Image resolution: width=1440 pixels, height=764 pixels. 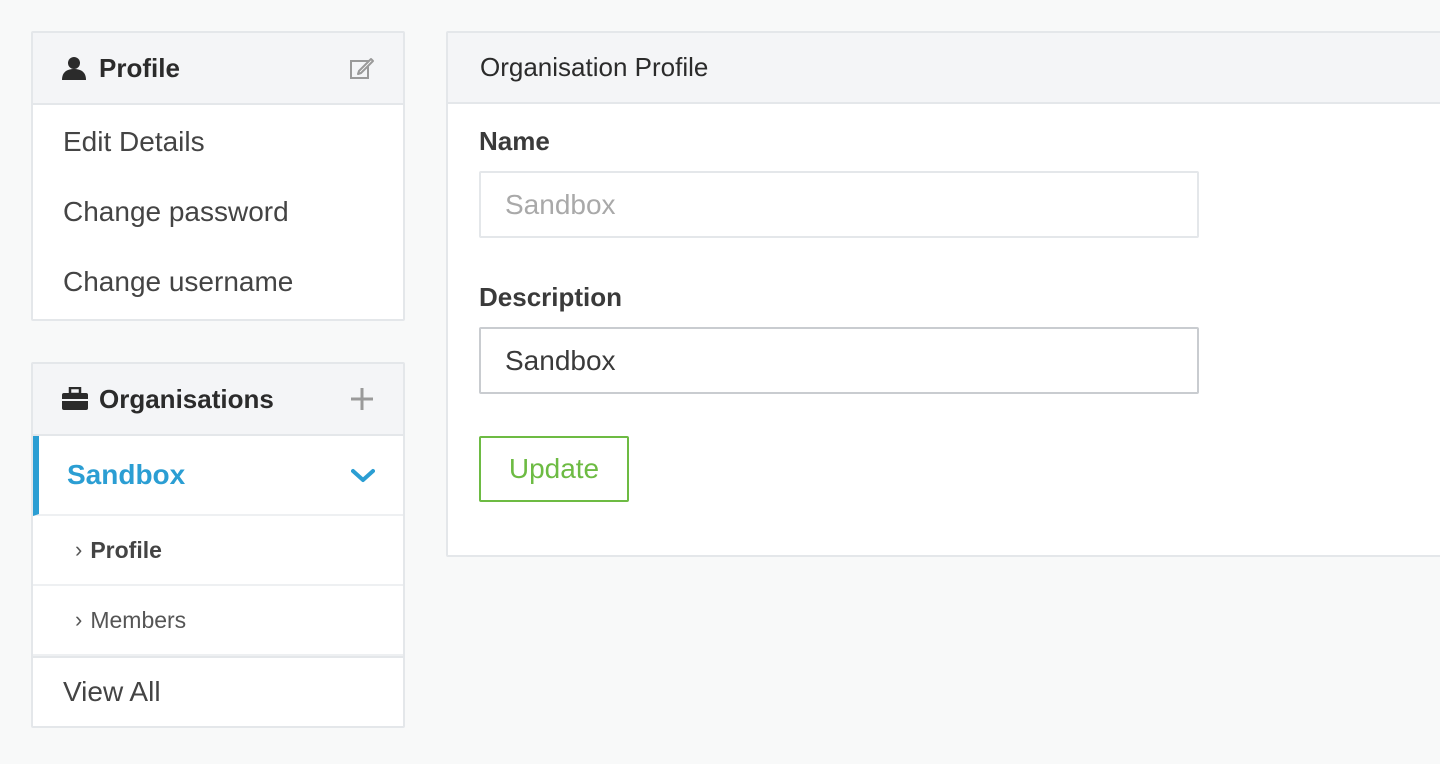 What do you see at coordinates (186, 398) in the screenshot?
I see `organisations-panel-title: Organisations` at bounding box center [186, 398].